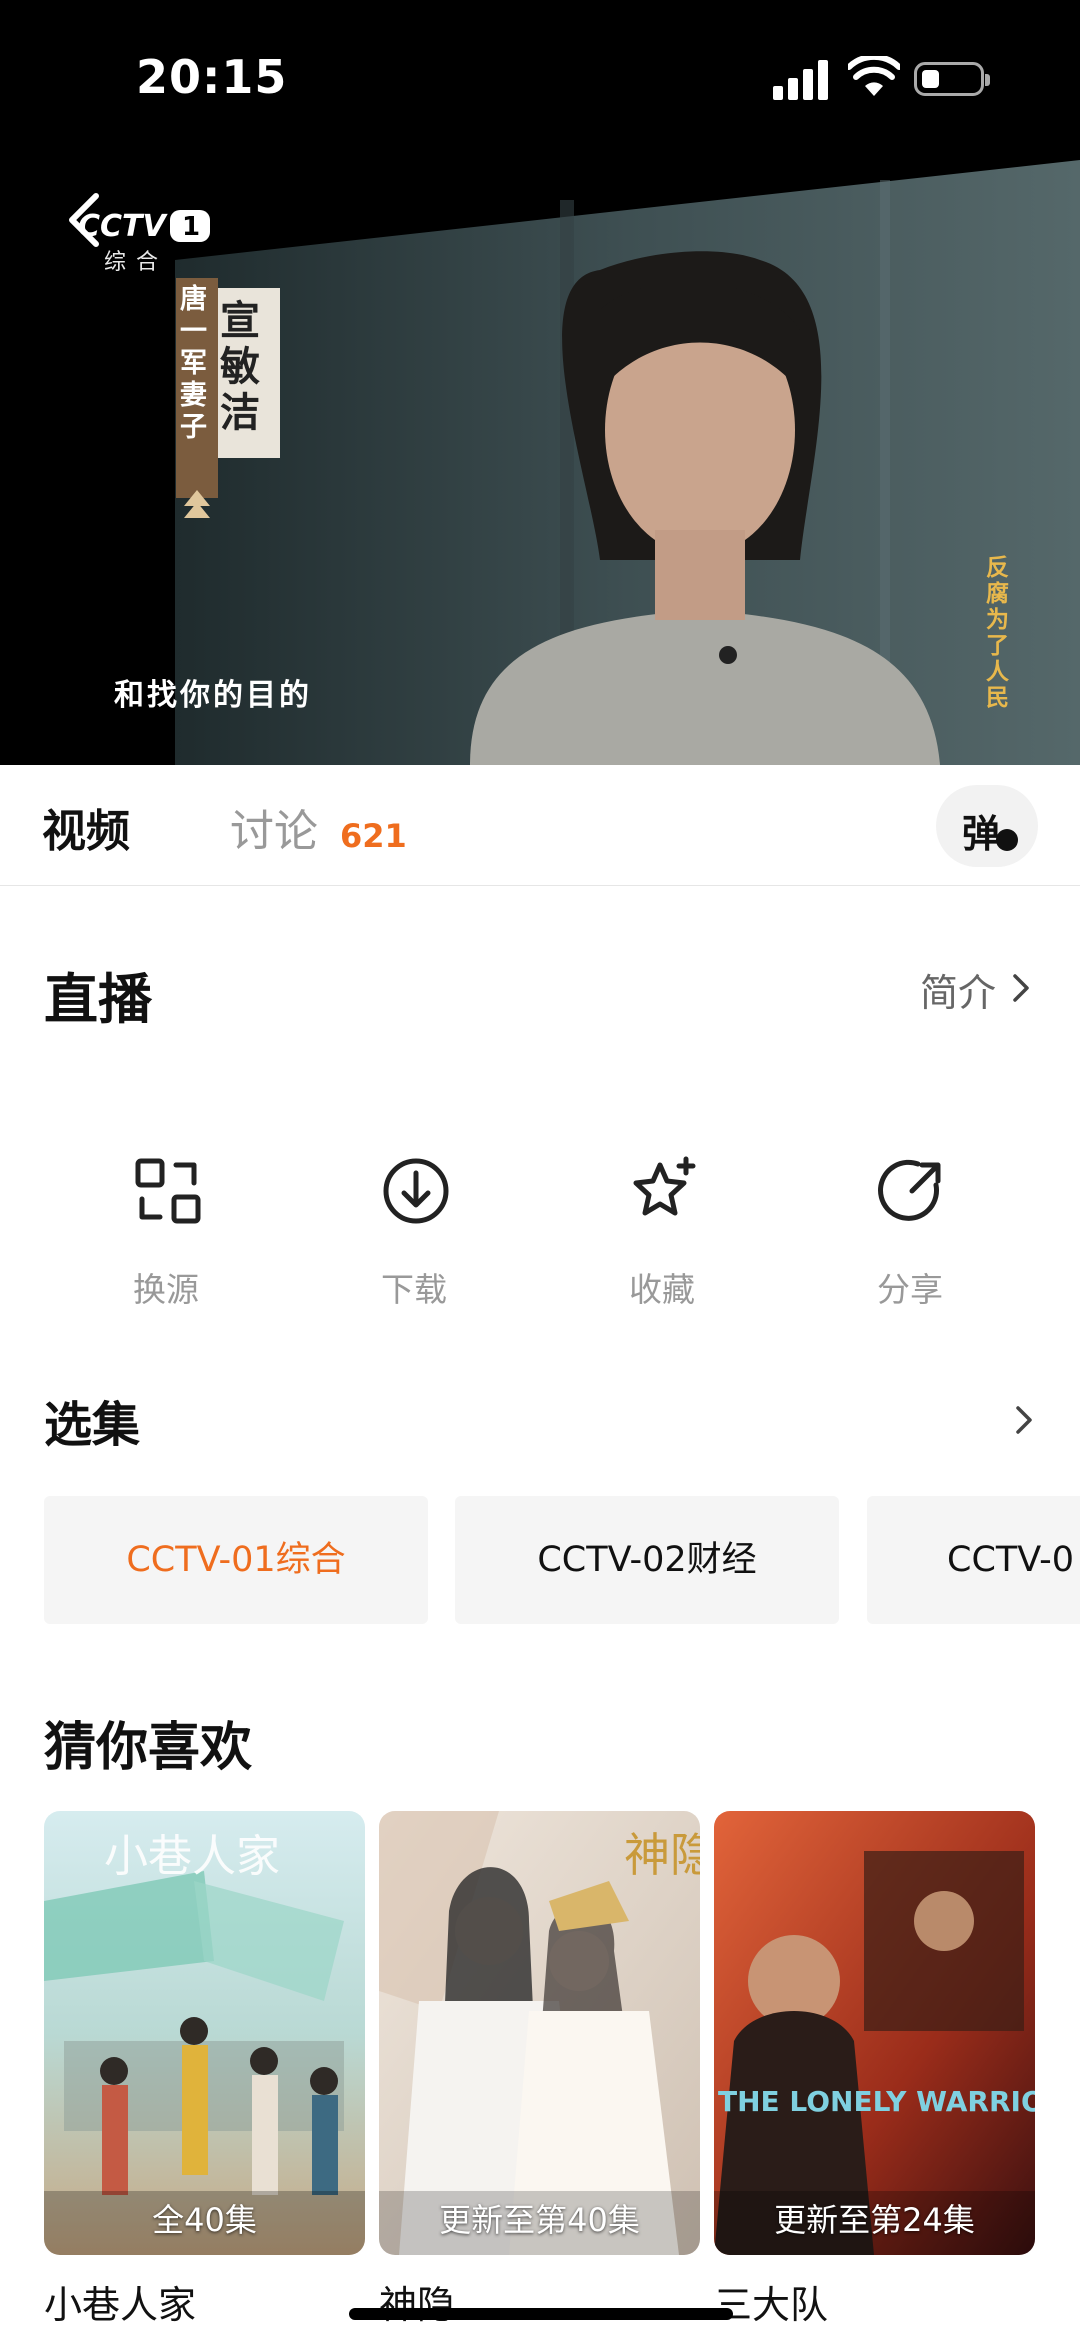  What do you see at coordinates (981, 834) in the screenshot?
I see `danmaku-label: 弹` at bounding box center [981, 834].